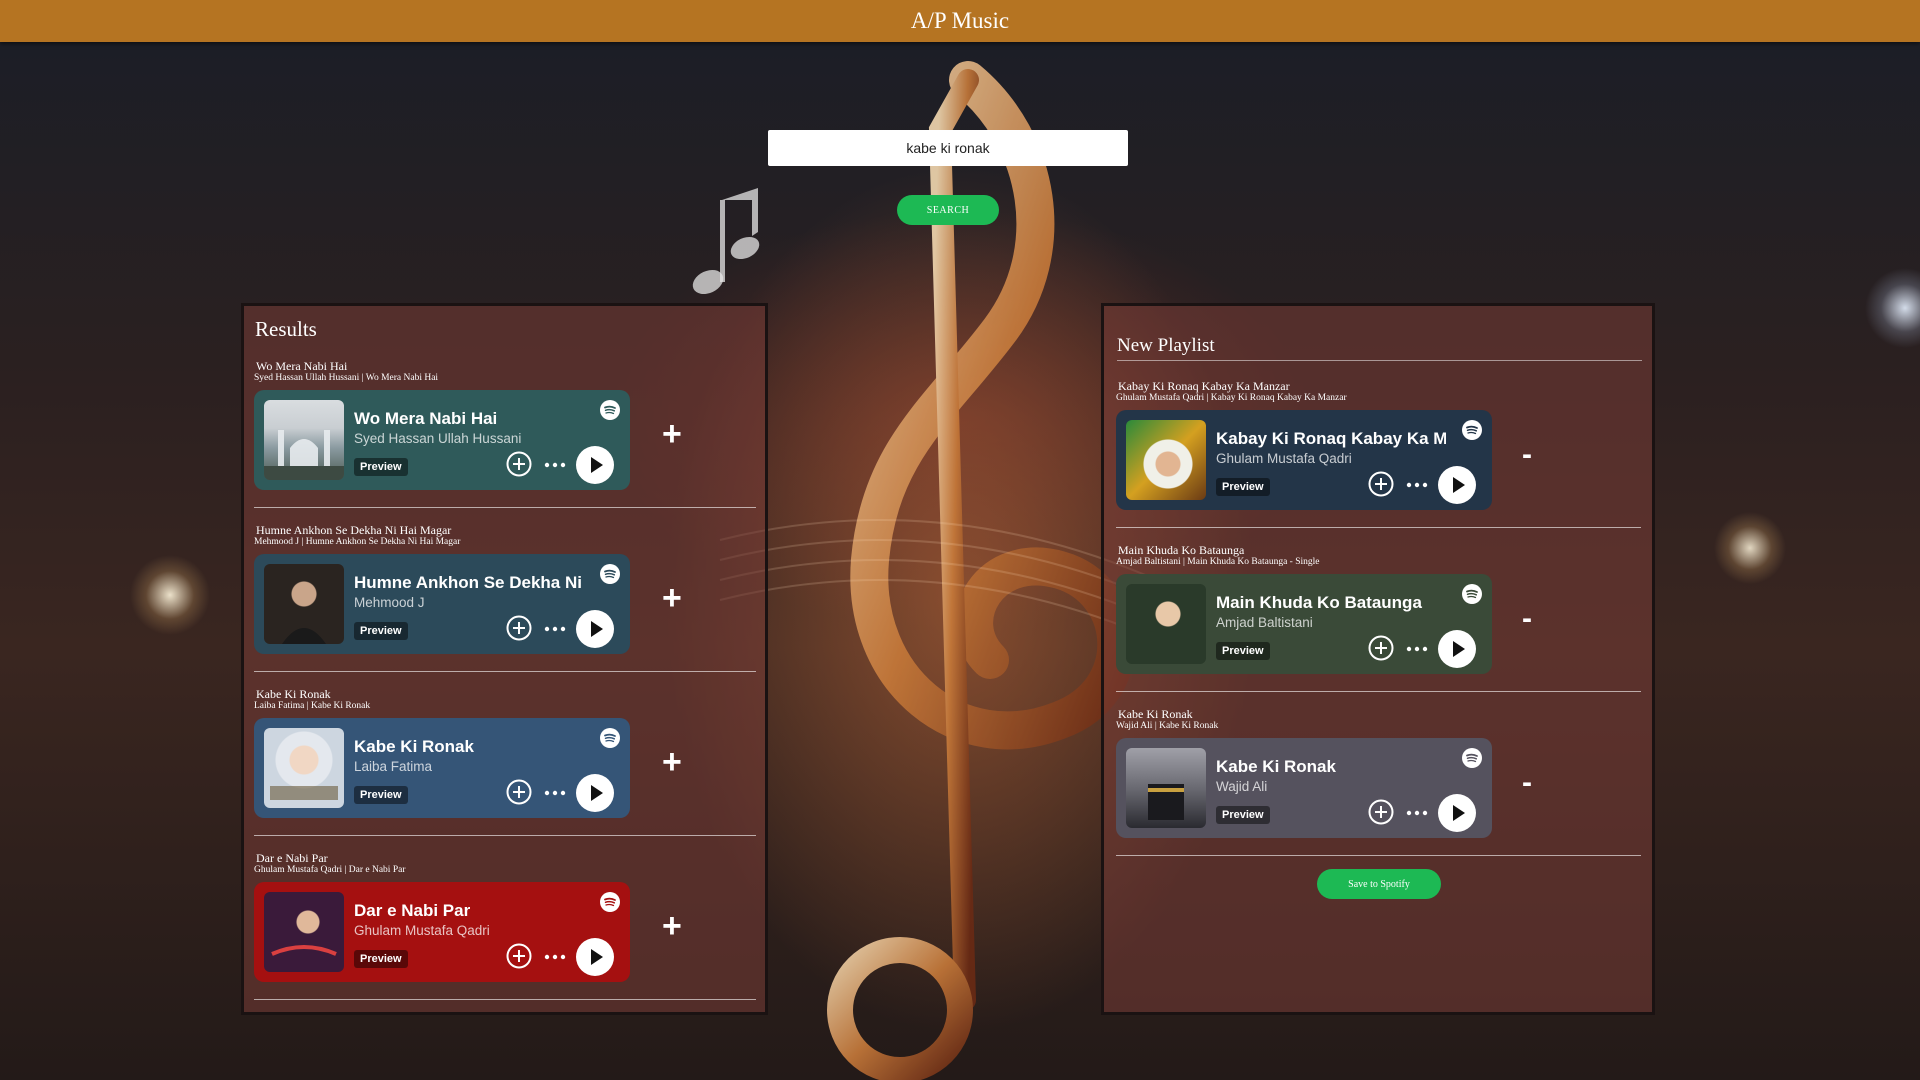  What do you see at coordinates (1204, 386) in the screenshot?
I see `track-name: Kabay Ki Ronaq Kabay Ka Manzar` at bounding box center [1204, 386].